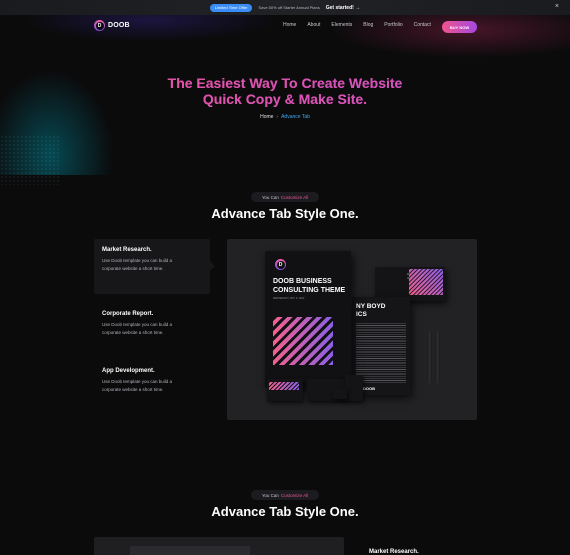  What do you see at coordinates (289, 7) in the screenshot?
I see `promo-text: Save 50% off Starter Annual Plans` at bounding box center [289, 7].